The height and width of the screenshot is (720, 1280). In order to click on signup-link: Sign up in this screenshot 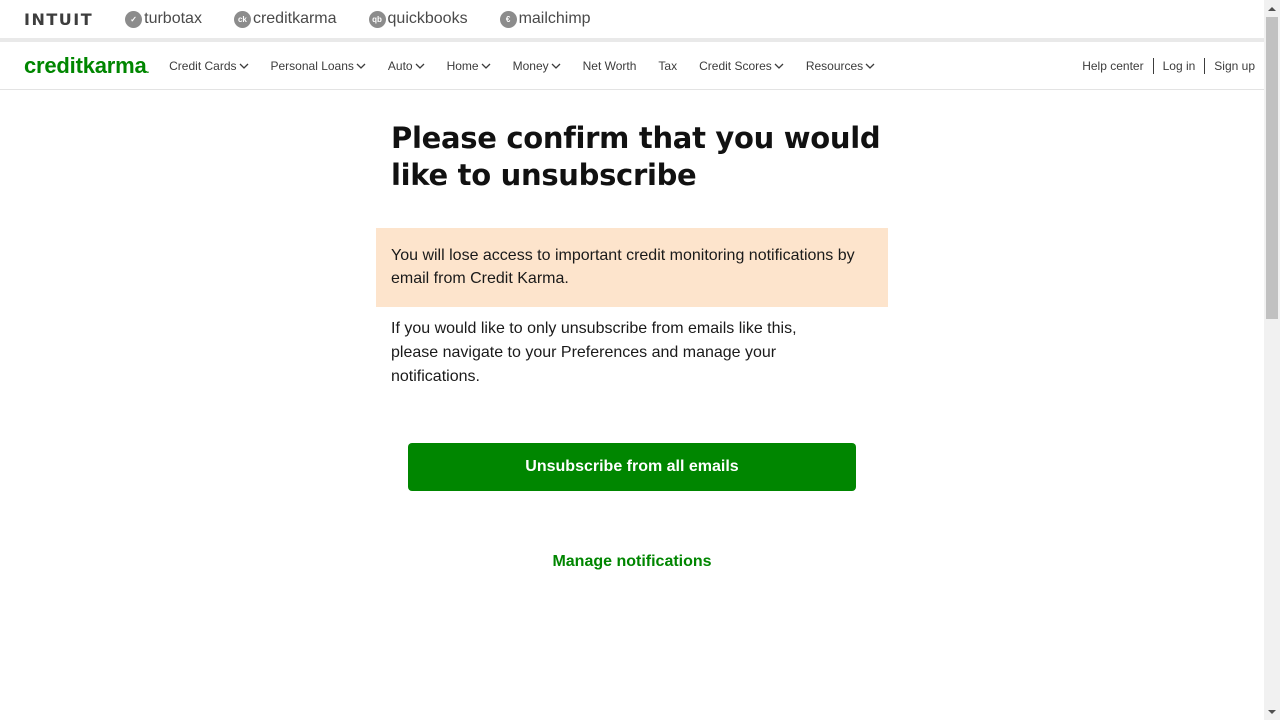, I will do `click(1234, 66)`.